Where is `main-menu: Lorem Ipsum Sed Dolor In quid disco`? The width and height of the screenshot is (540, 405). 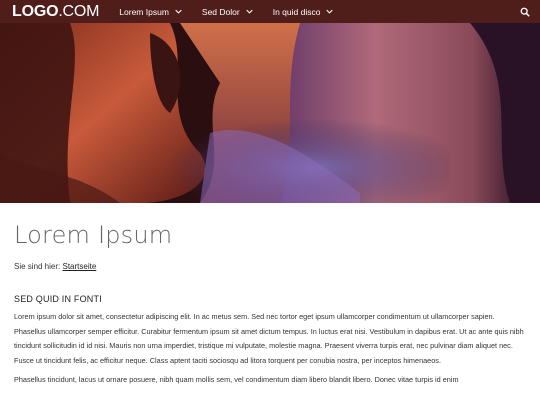
main-menu: Lorem Ipsum Sed Dolor In quid disco is located at coordinates (236, 12).